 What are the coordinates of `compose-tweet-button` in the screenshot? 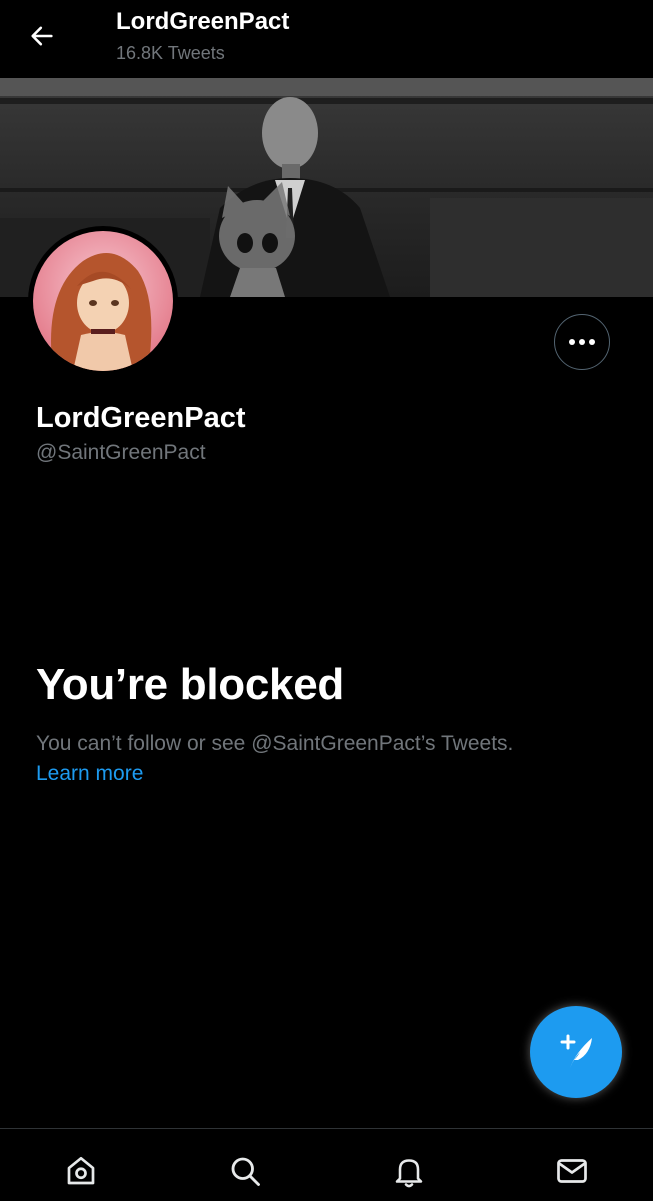 It's located at (576, 1052).